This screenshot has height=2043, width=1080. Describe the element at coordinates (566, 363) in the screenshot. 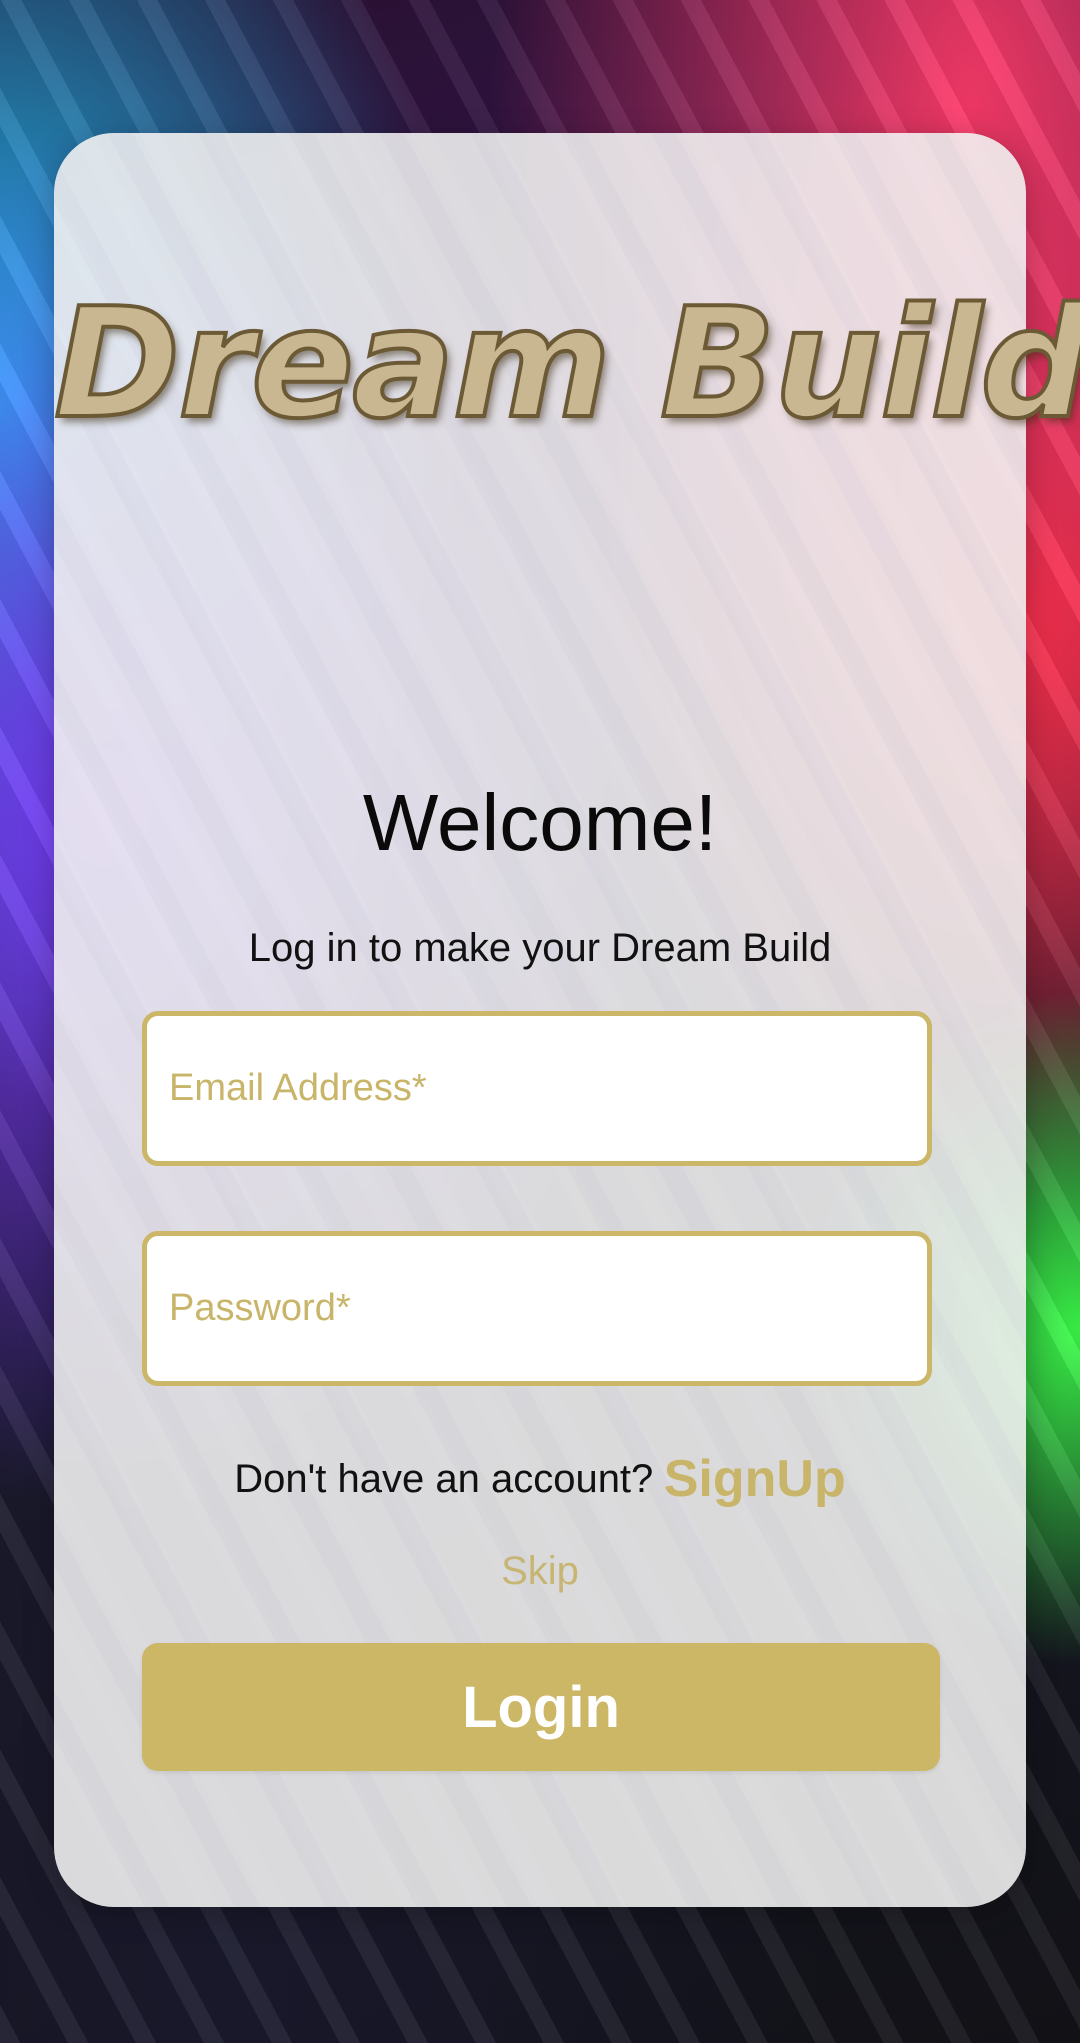

I see `dream-build-logo: Dream Build` at that location.